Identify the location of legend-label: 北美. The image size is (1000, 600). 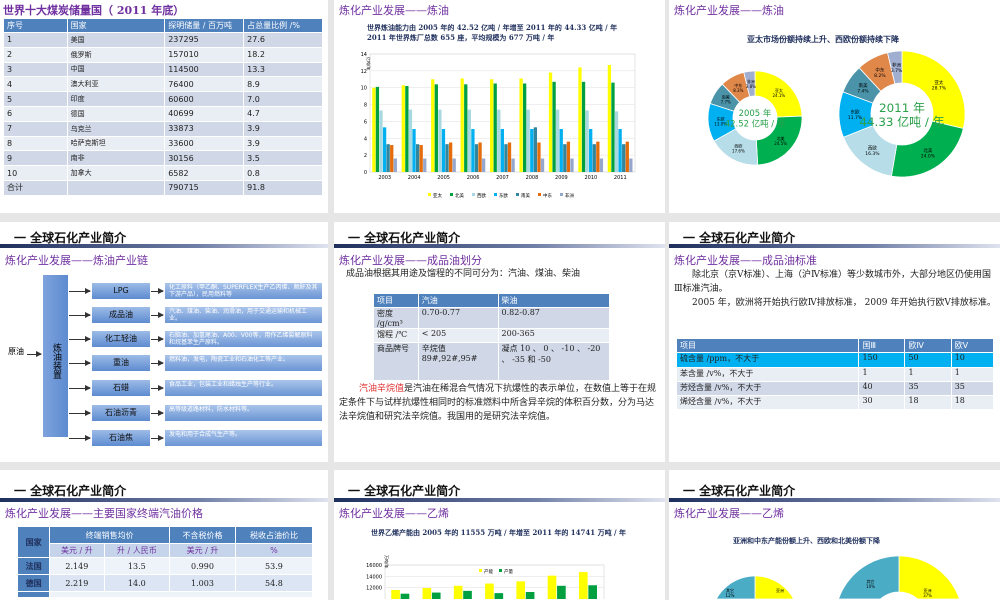
(459, 195).